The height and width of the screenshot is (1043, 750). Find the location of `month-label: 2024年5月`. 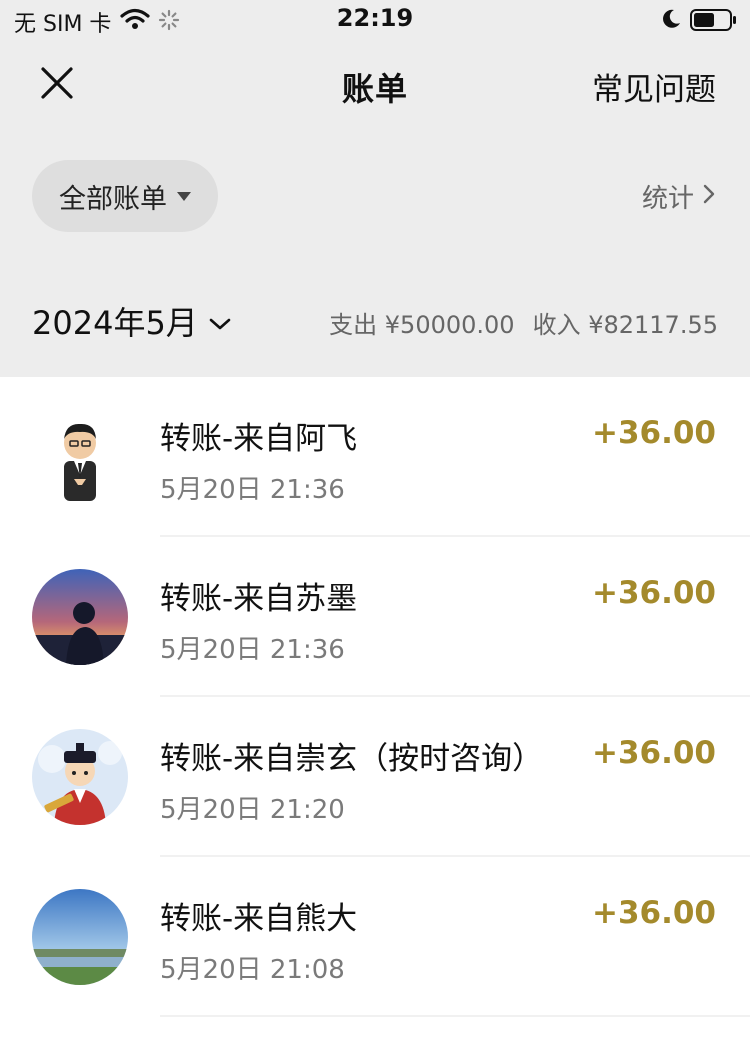

month-label: 2024年5月 is located at coordinates (115, 323).